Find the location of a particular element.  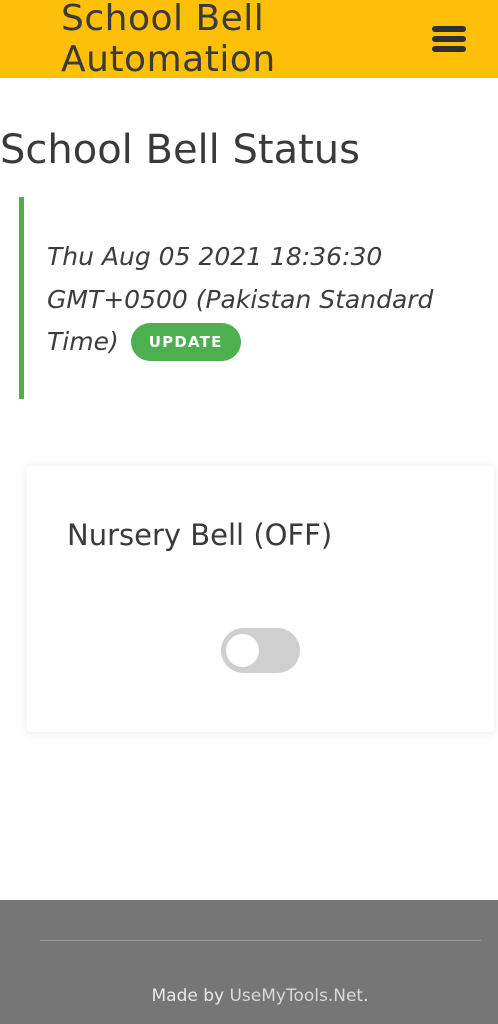

menu-bar-top is located at coordinates (449, 29).